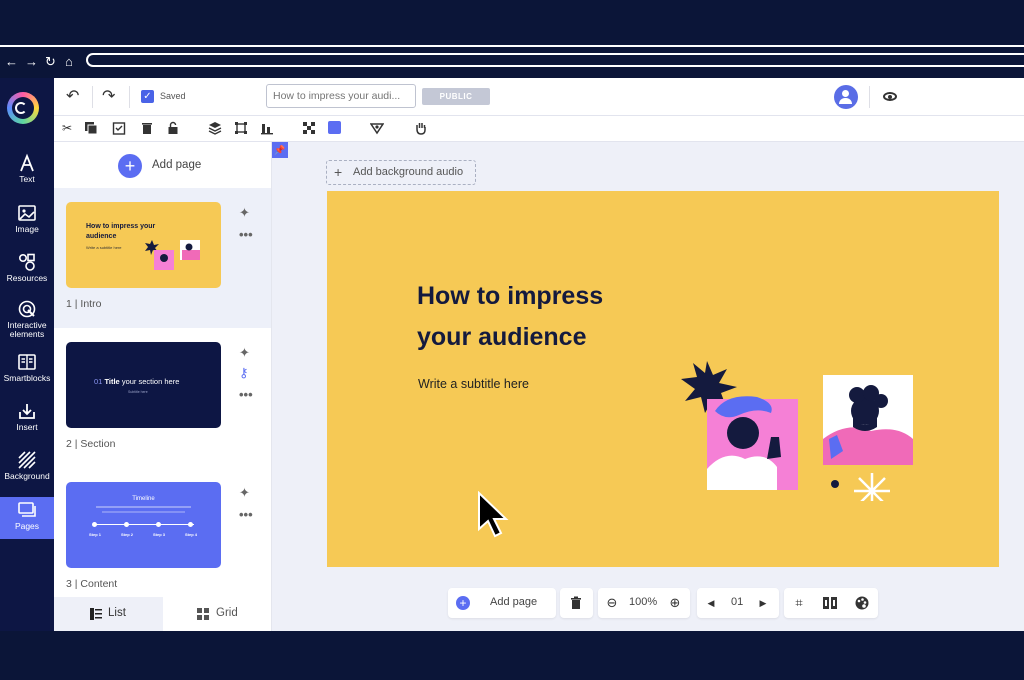 The width and height of the screenshot is (1024, 680). Describe the element at coordinates (862, 603) in the screenshot. I see `palette-icon` at that location.